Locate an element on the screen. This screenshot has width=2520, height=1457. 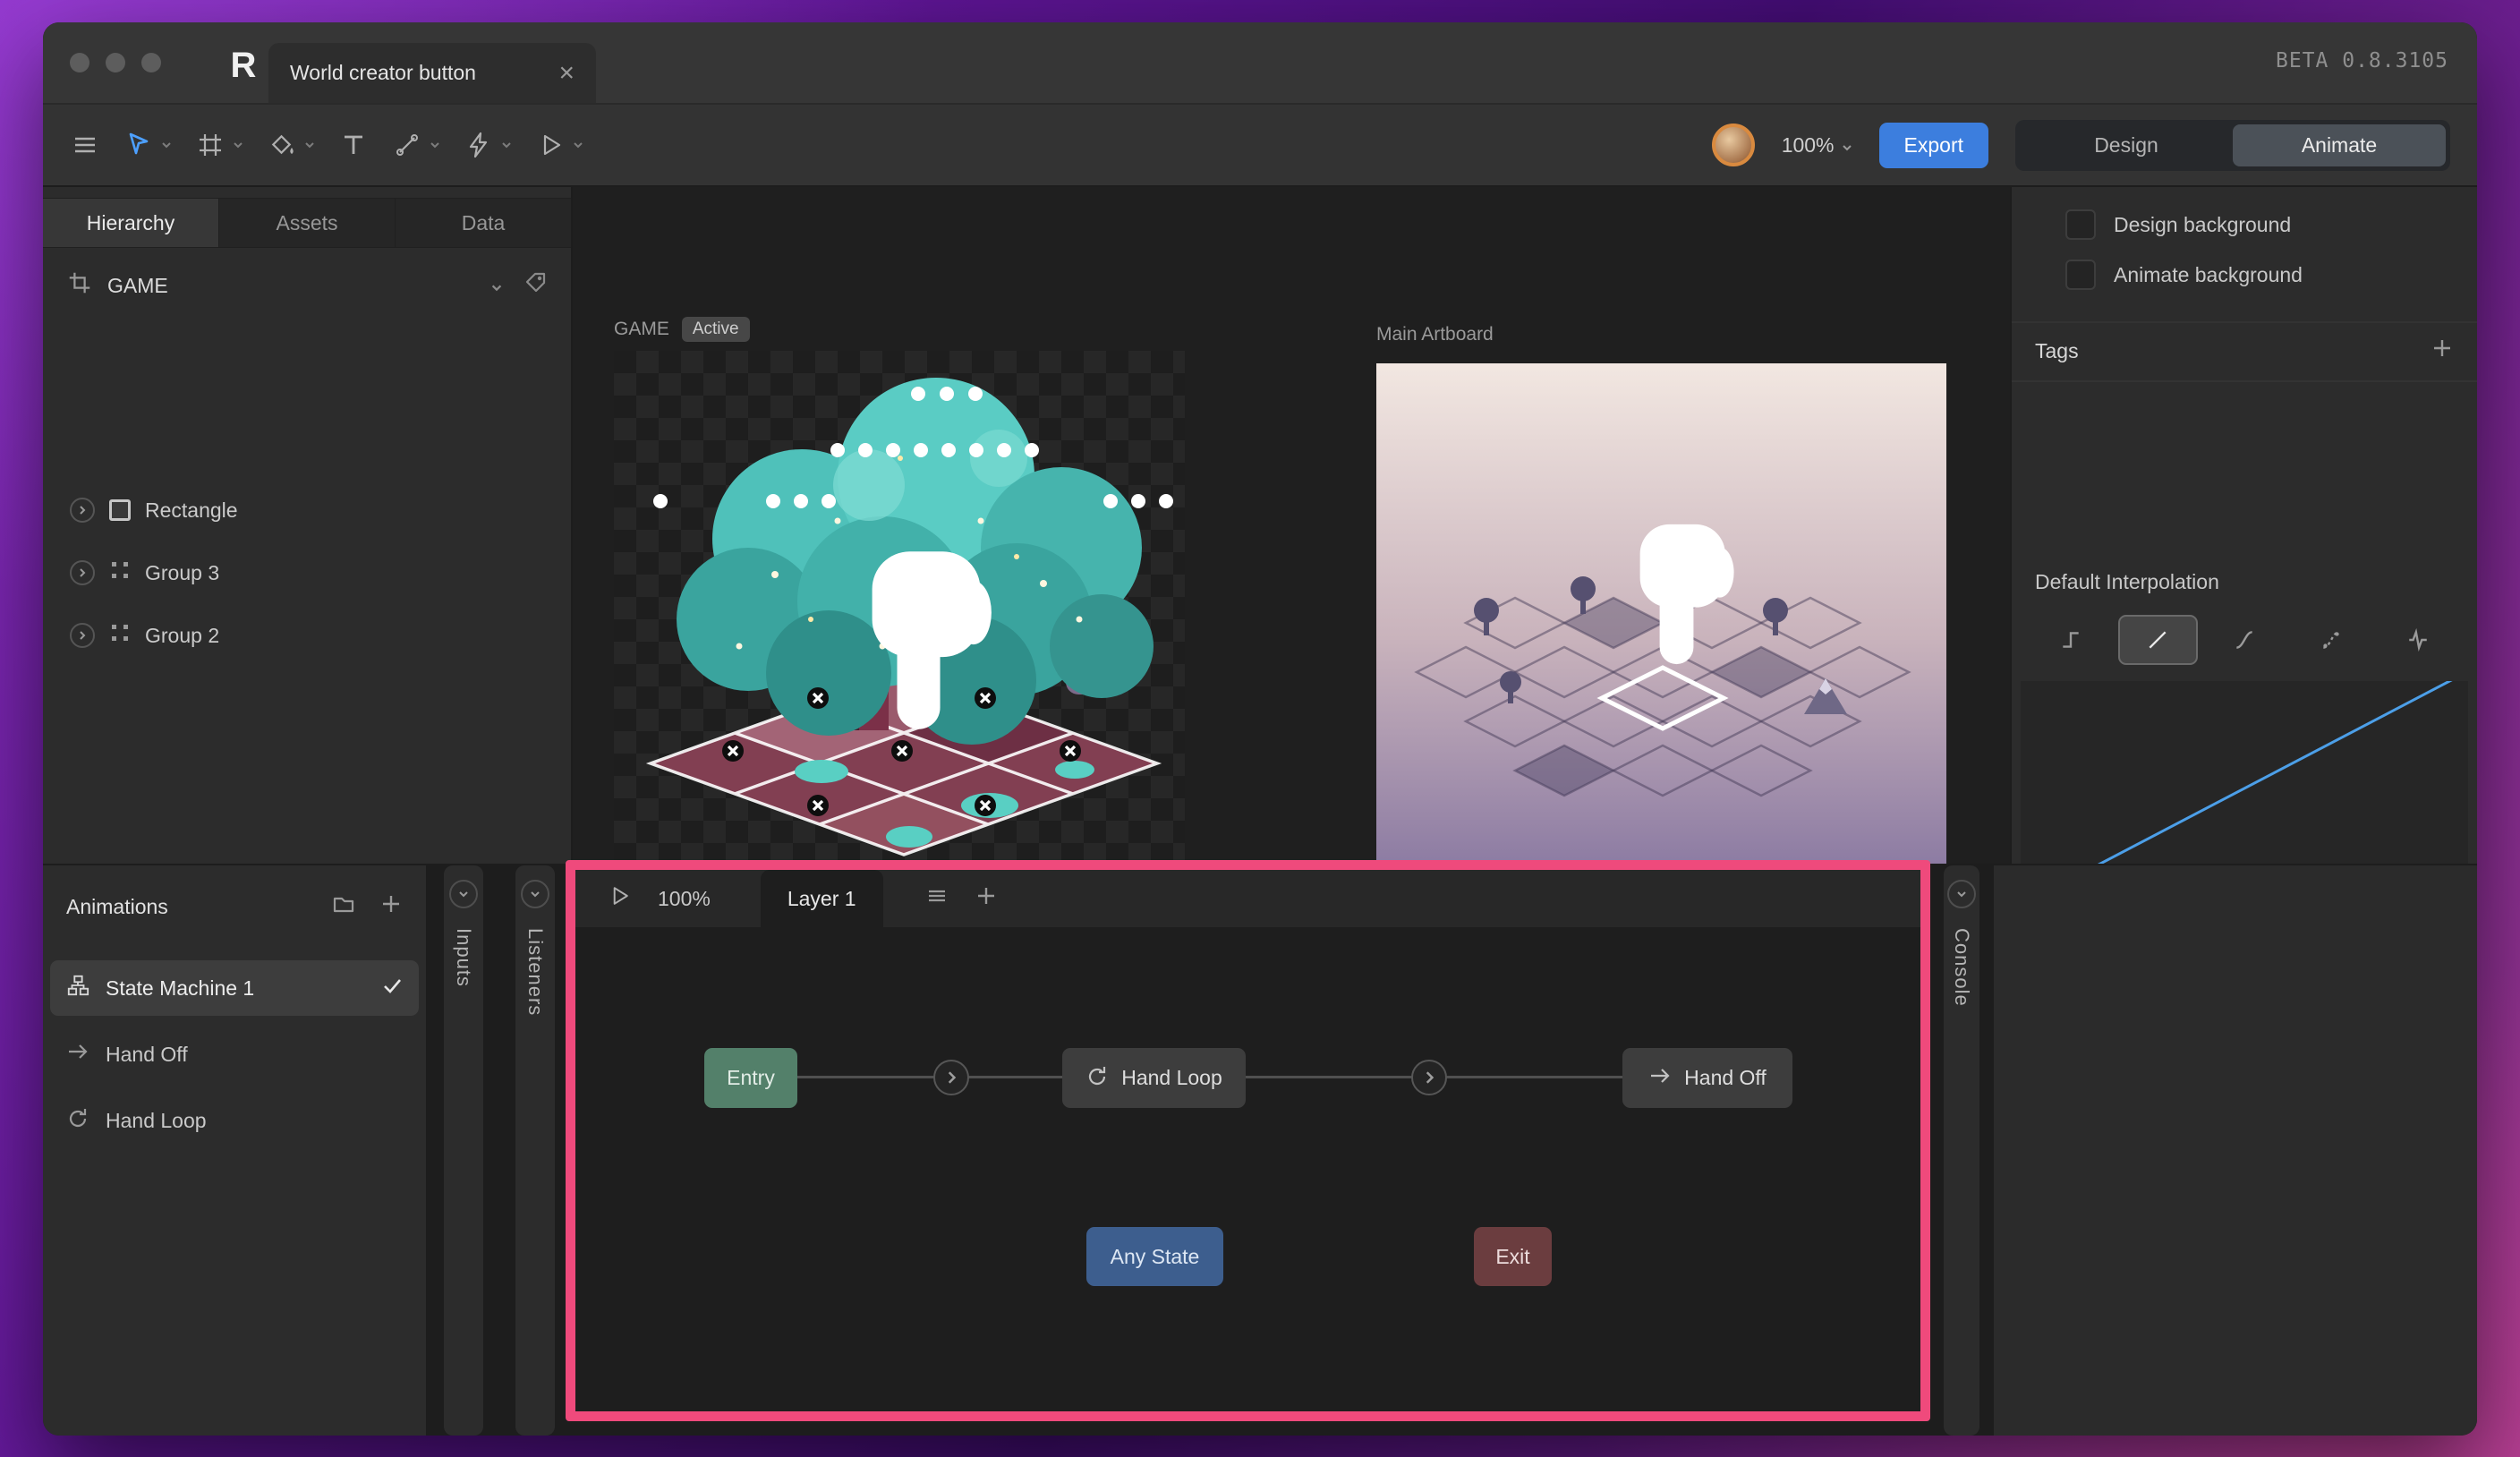
state-machine-header: 100% Layer 1 is located at coordinates (1247, 899).